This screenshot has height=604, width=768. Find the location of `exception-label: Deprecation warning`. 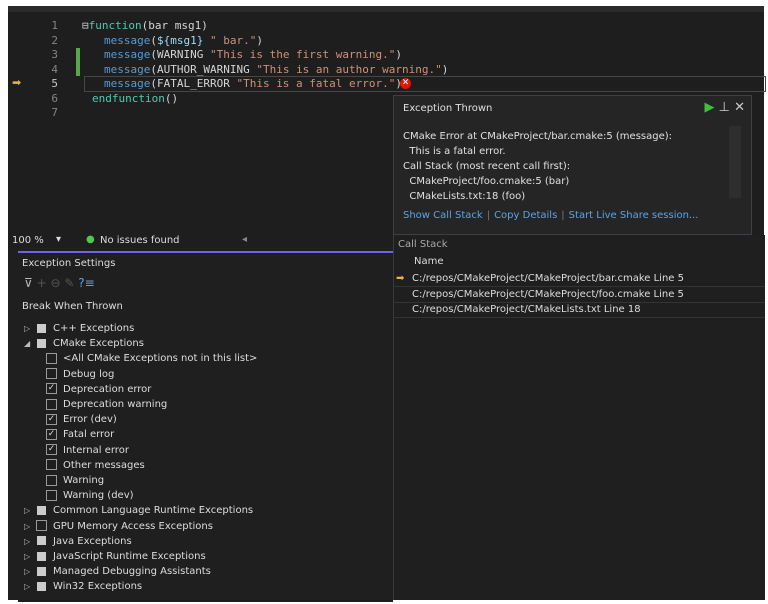

exception-label: Deprecation warning is located at coordinates (115, 404).